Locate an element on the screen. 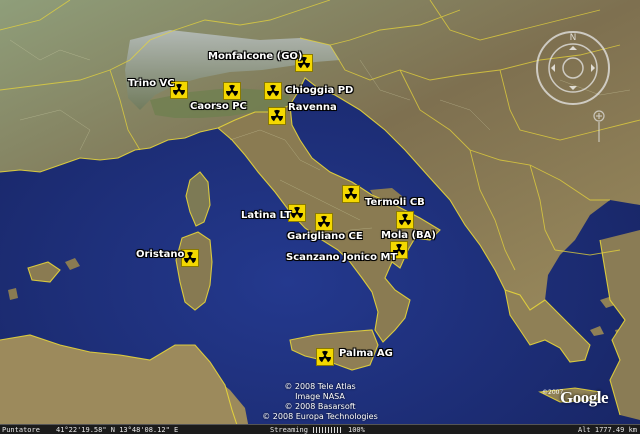 The width and height of the screenshot is (640, 434). site-label-oristano: Oristano is located at coordinates (160, 254).